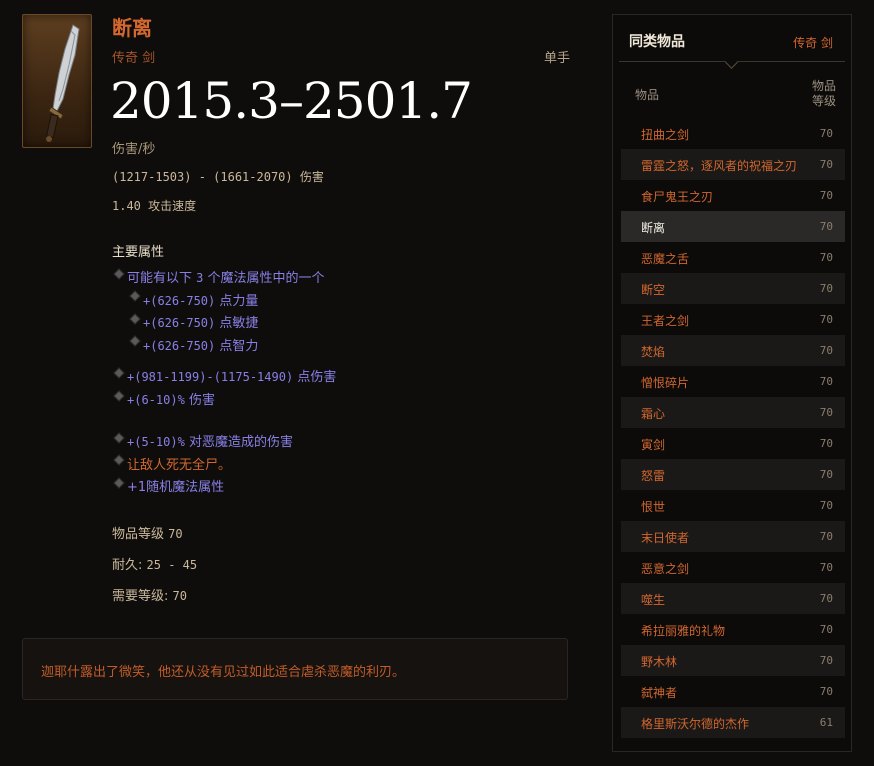 The height and width of the screenshot is (766, 874). What do you see at coordinates (134, 58) in the screenshot?
I see `item-type: 传奇 剑` at bounding box center [134, 58].